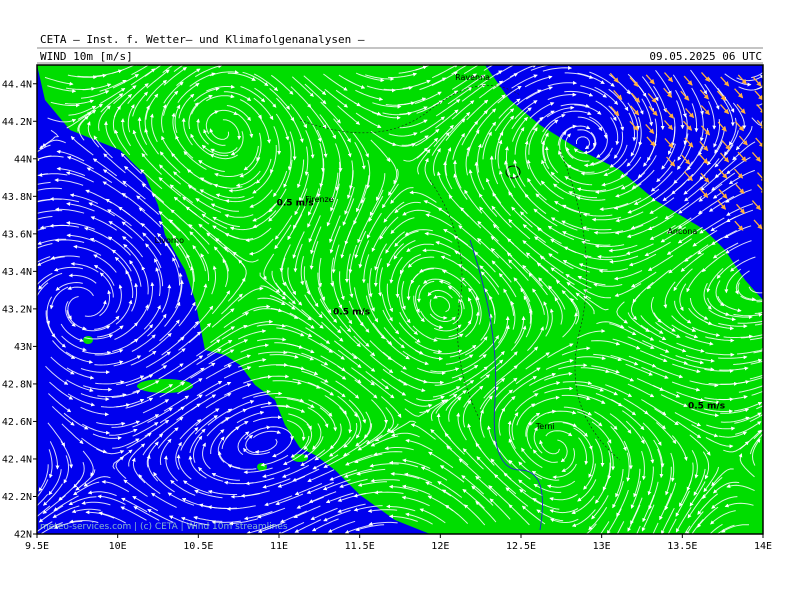 The width and height of the screenshot is (800, 600). I want to click on y-tick-label: 44.2N, so click(17, 122).